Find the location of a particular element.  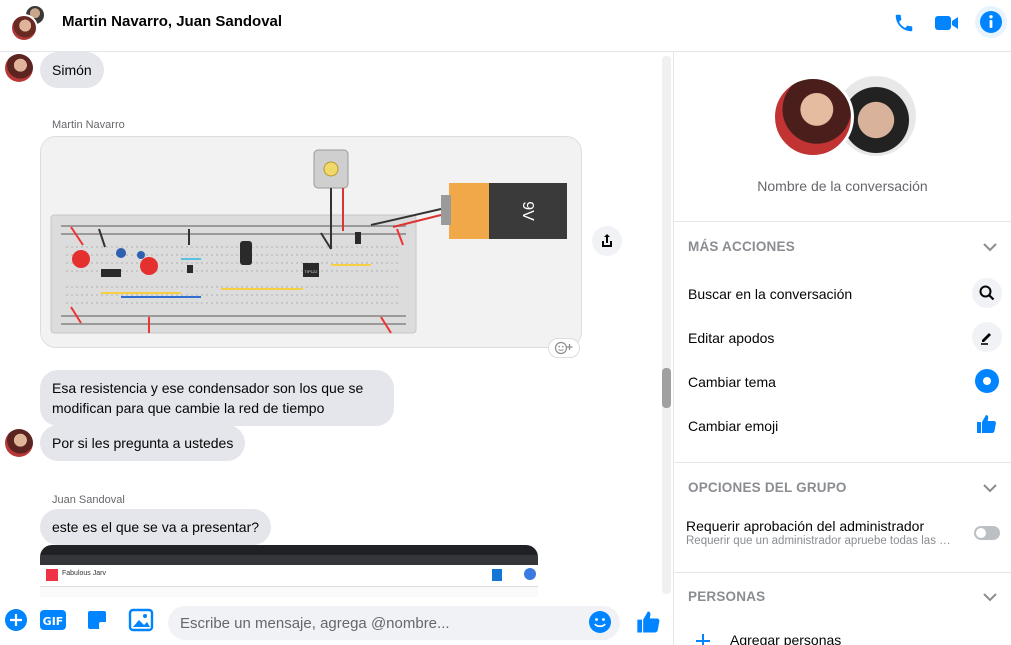

share-button is located at coordinates (607, 241).